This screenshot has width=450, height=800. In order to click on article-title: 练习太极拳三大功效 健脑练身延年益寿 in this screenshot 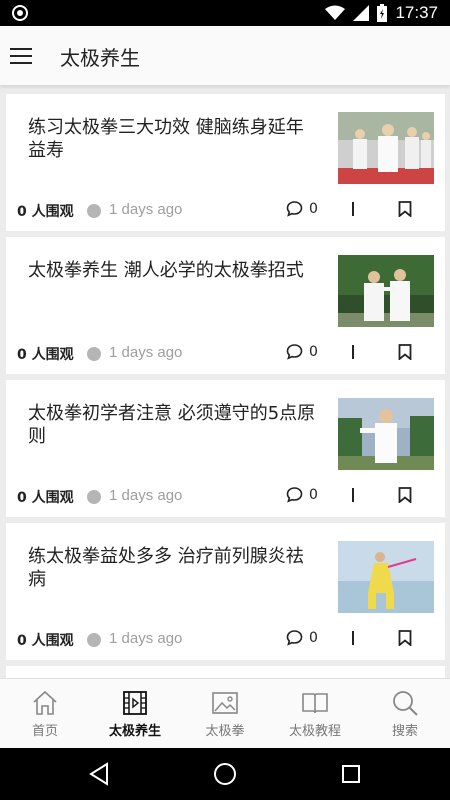, I will do `click(174, 139)`.